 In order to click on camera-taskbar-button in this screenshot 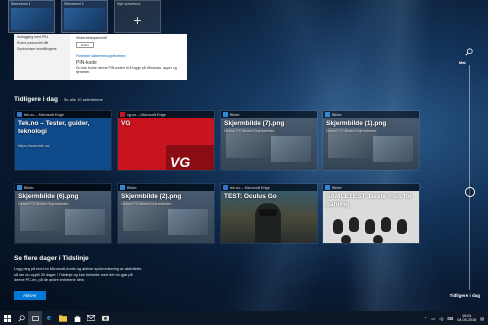, I will do `click(105, 318)`.